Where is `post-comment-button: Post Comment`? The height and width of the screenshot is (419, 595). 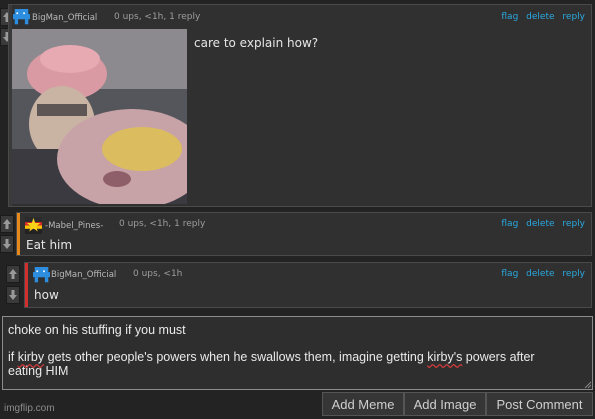
post-comment-button: Post Comment is located at coordinates (539, 404).